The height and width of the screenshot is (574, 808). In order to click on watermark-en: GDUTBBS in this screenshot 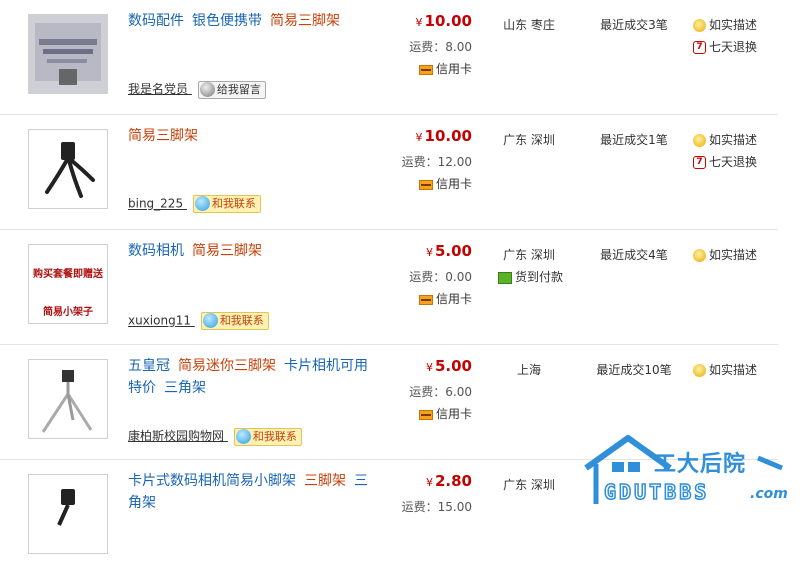, I will do `click(656, 492)`.